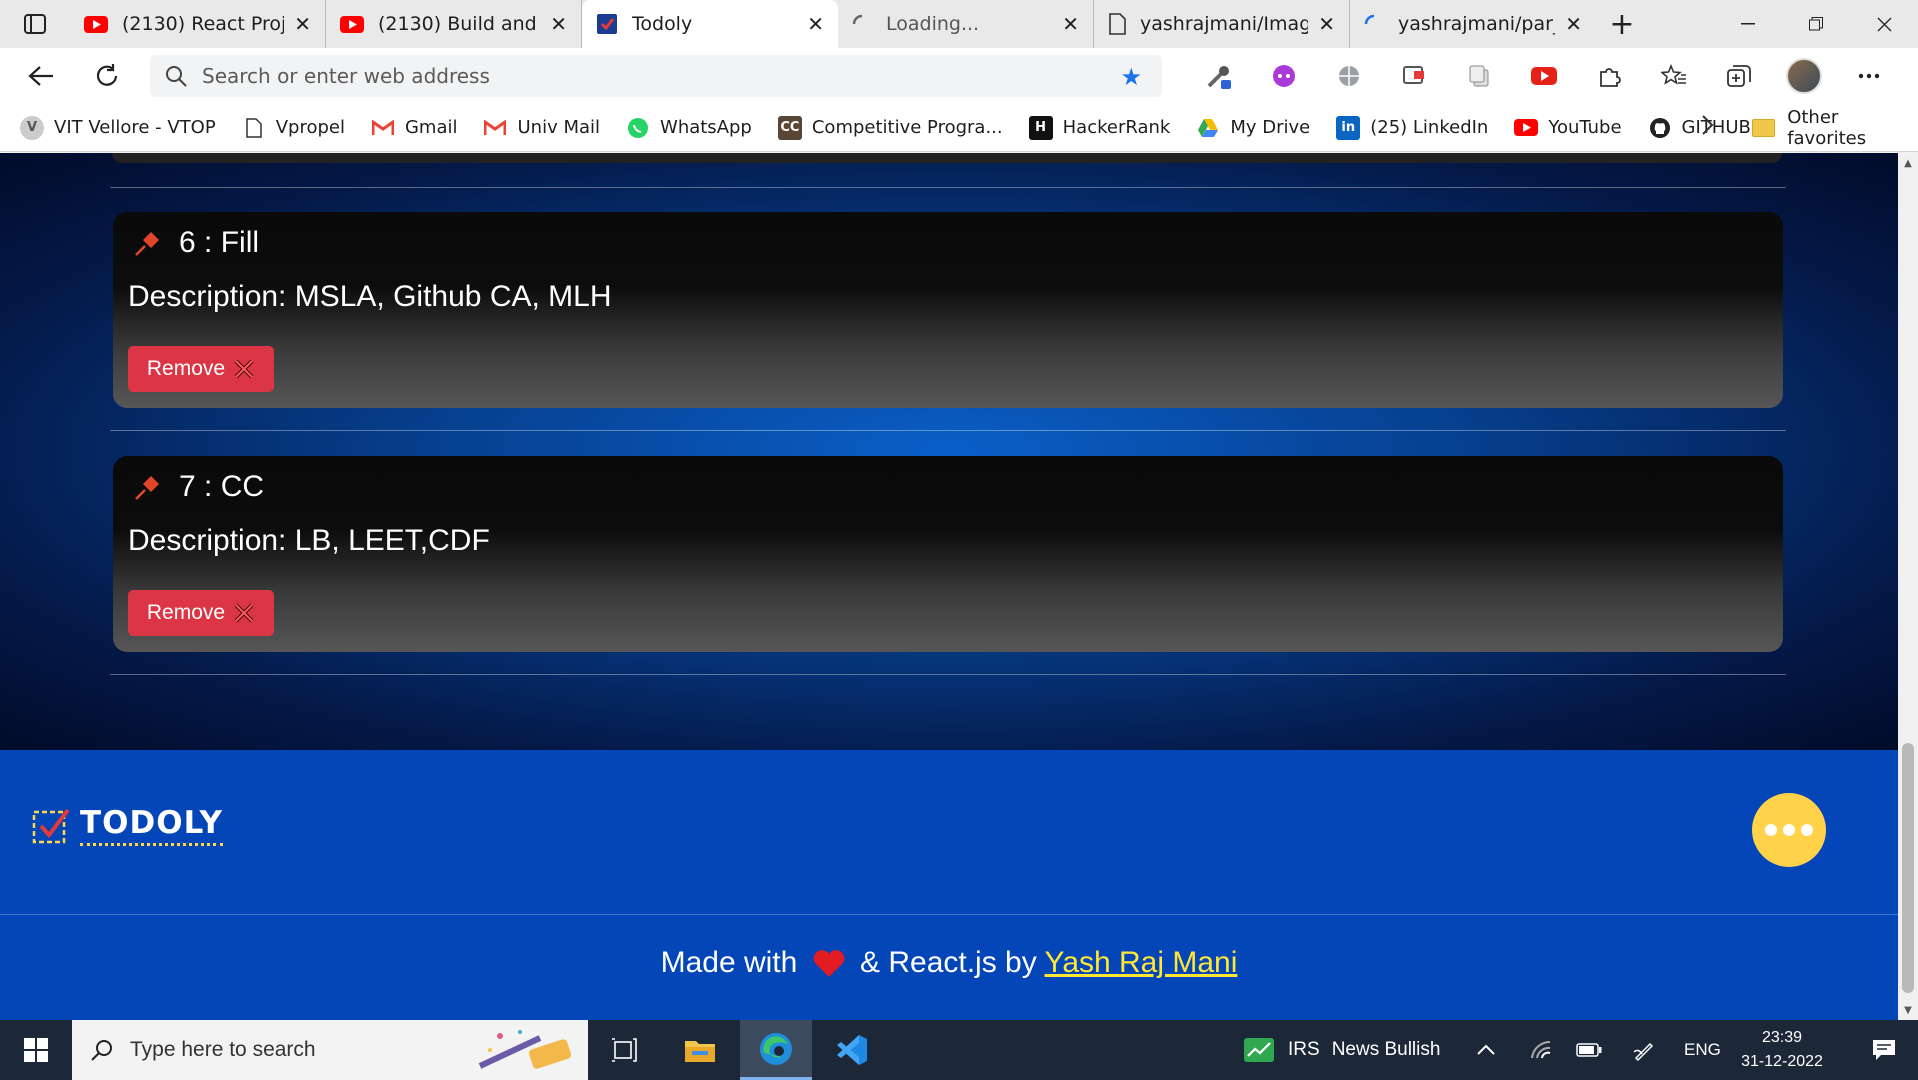 The image size is (1918, 1080). What do you see at coordinates (852, 1050) in the screenshot?
I see `vscode-taskbar-button` at bounding box center [852, 1050].